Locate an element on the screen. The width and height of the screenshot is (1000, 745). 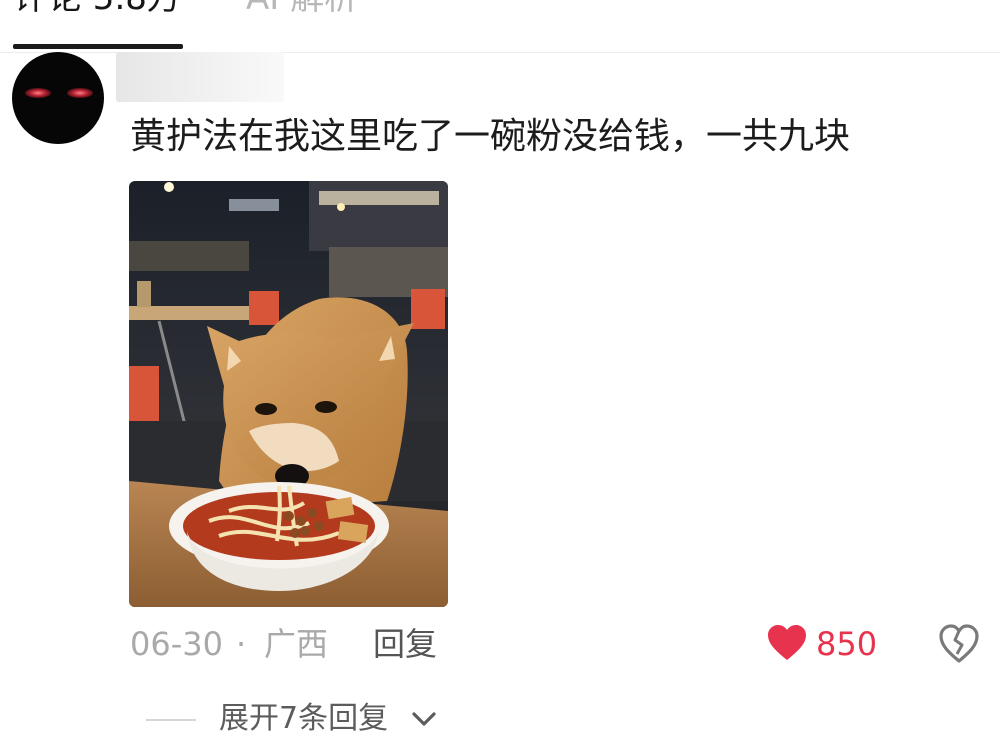
like-count: 850 is located at coordinates (847, 644).